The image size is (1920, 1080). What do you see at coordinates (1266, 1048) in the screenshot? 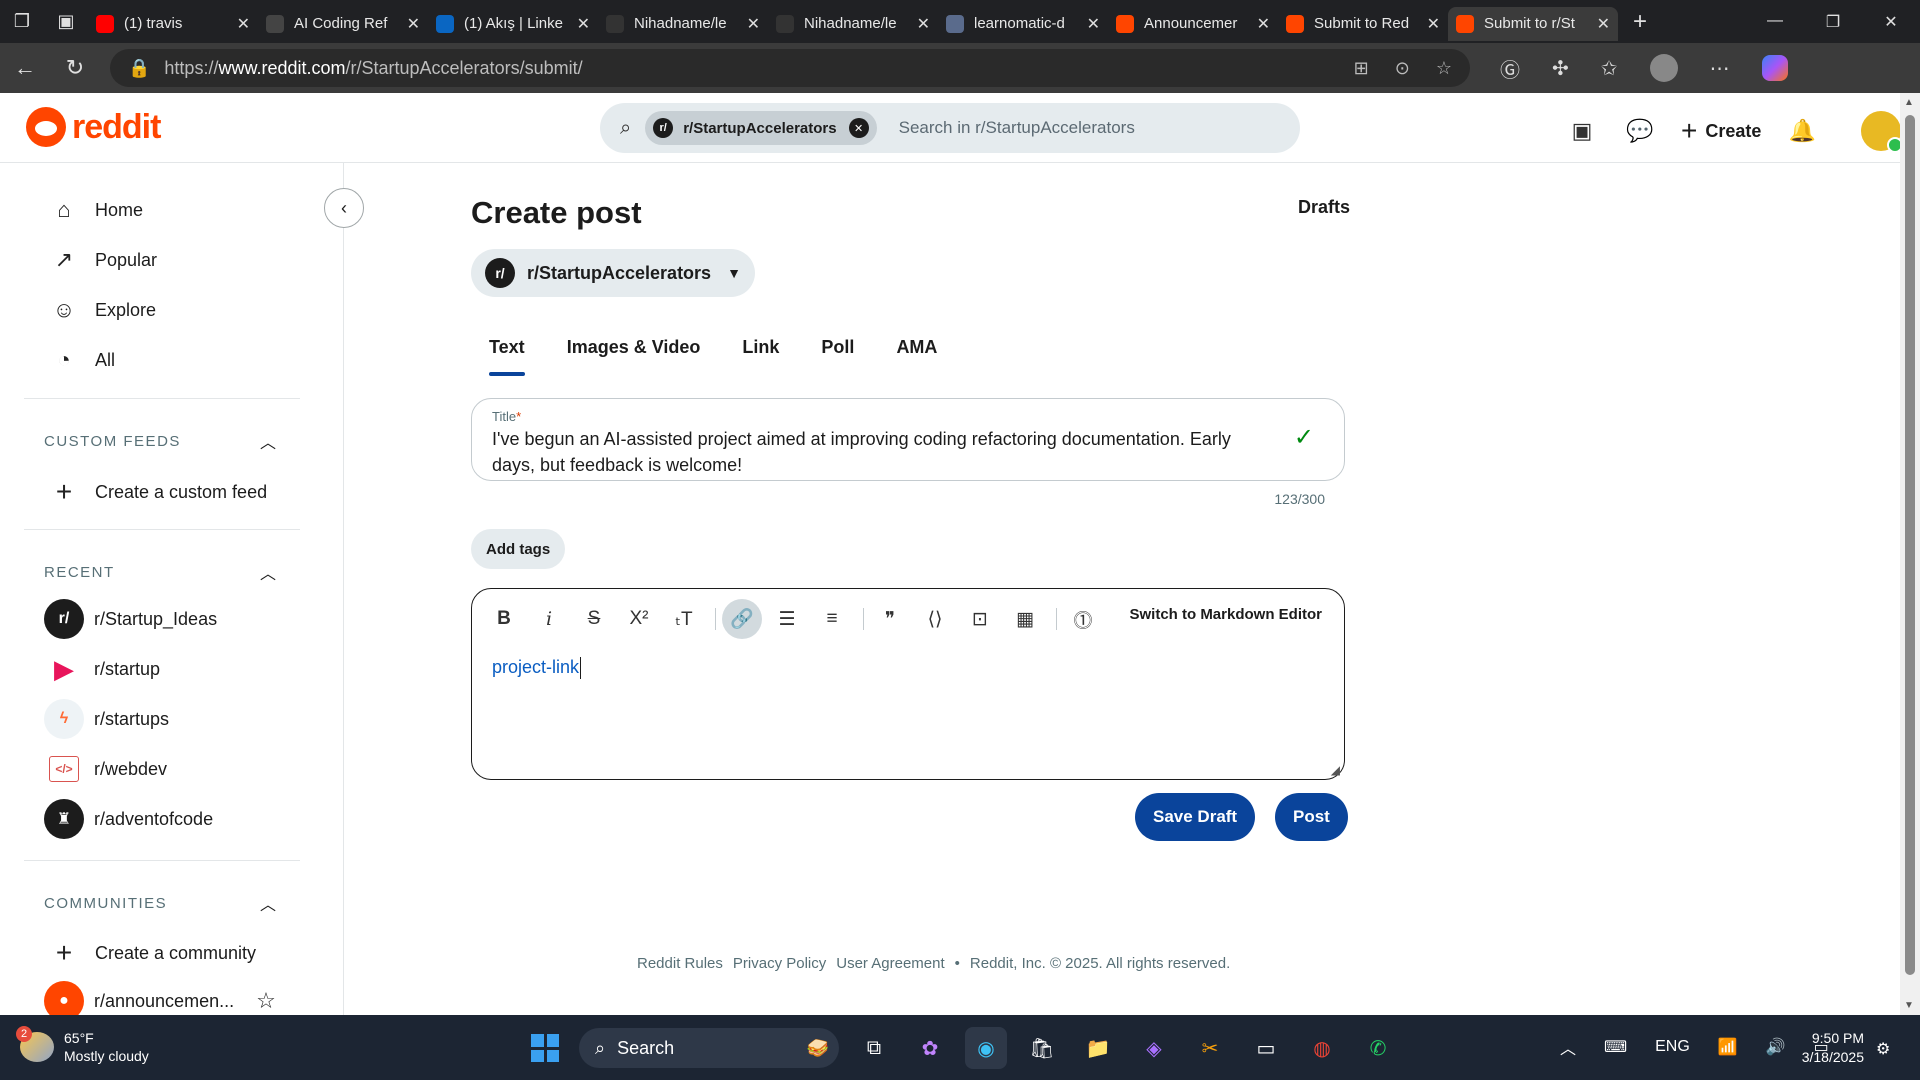
I see `terminal-icon: ▭` at bounding box center [1266, 1048].